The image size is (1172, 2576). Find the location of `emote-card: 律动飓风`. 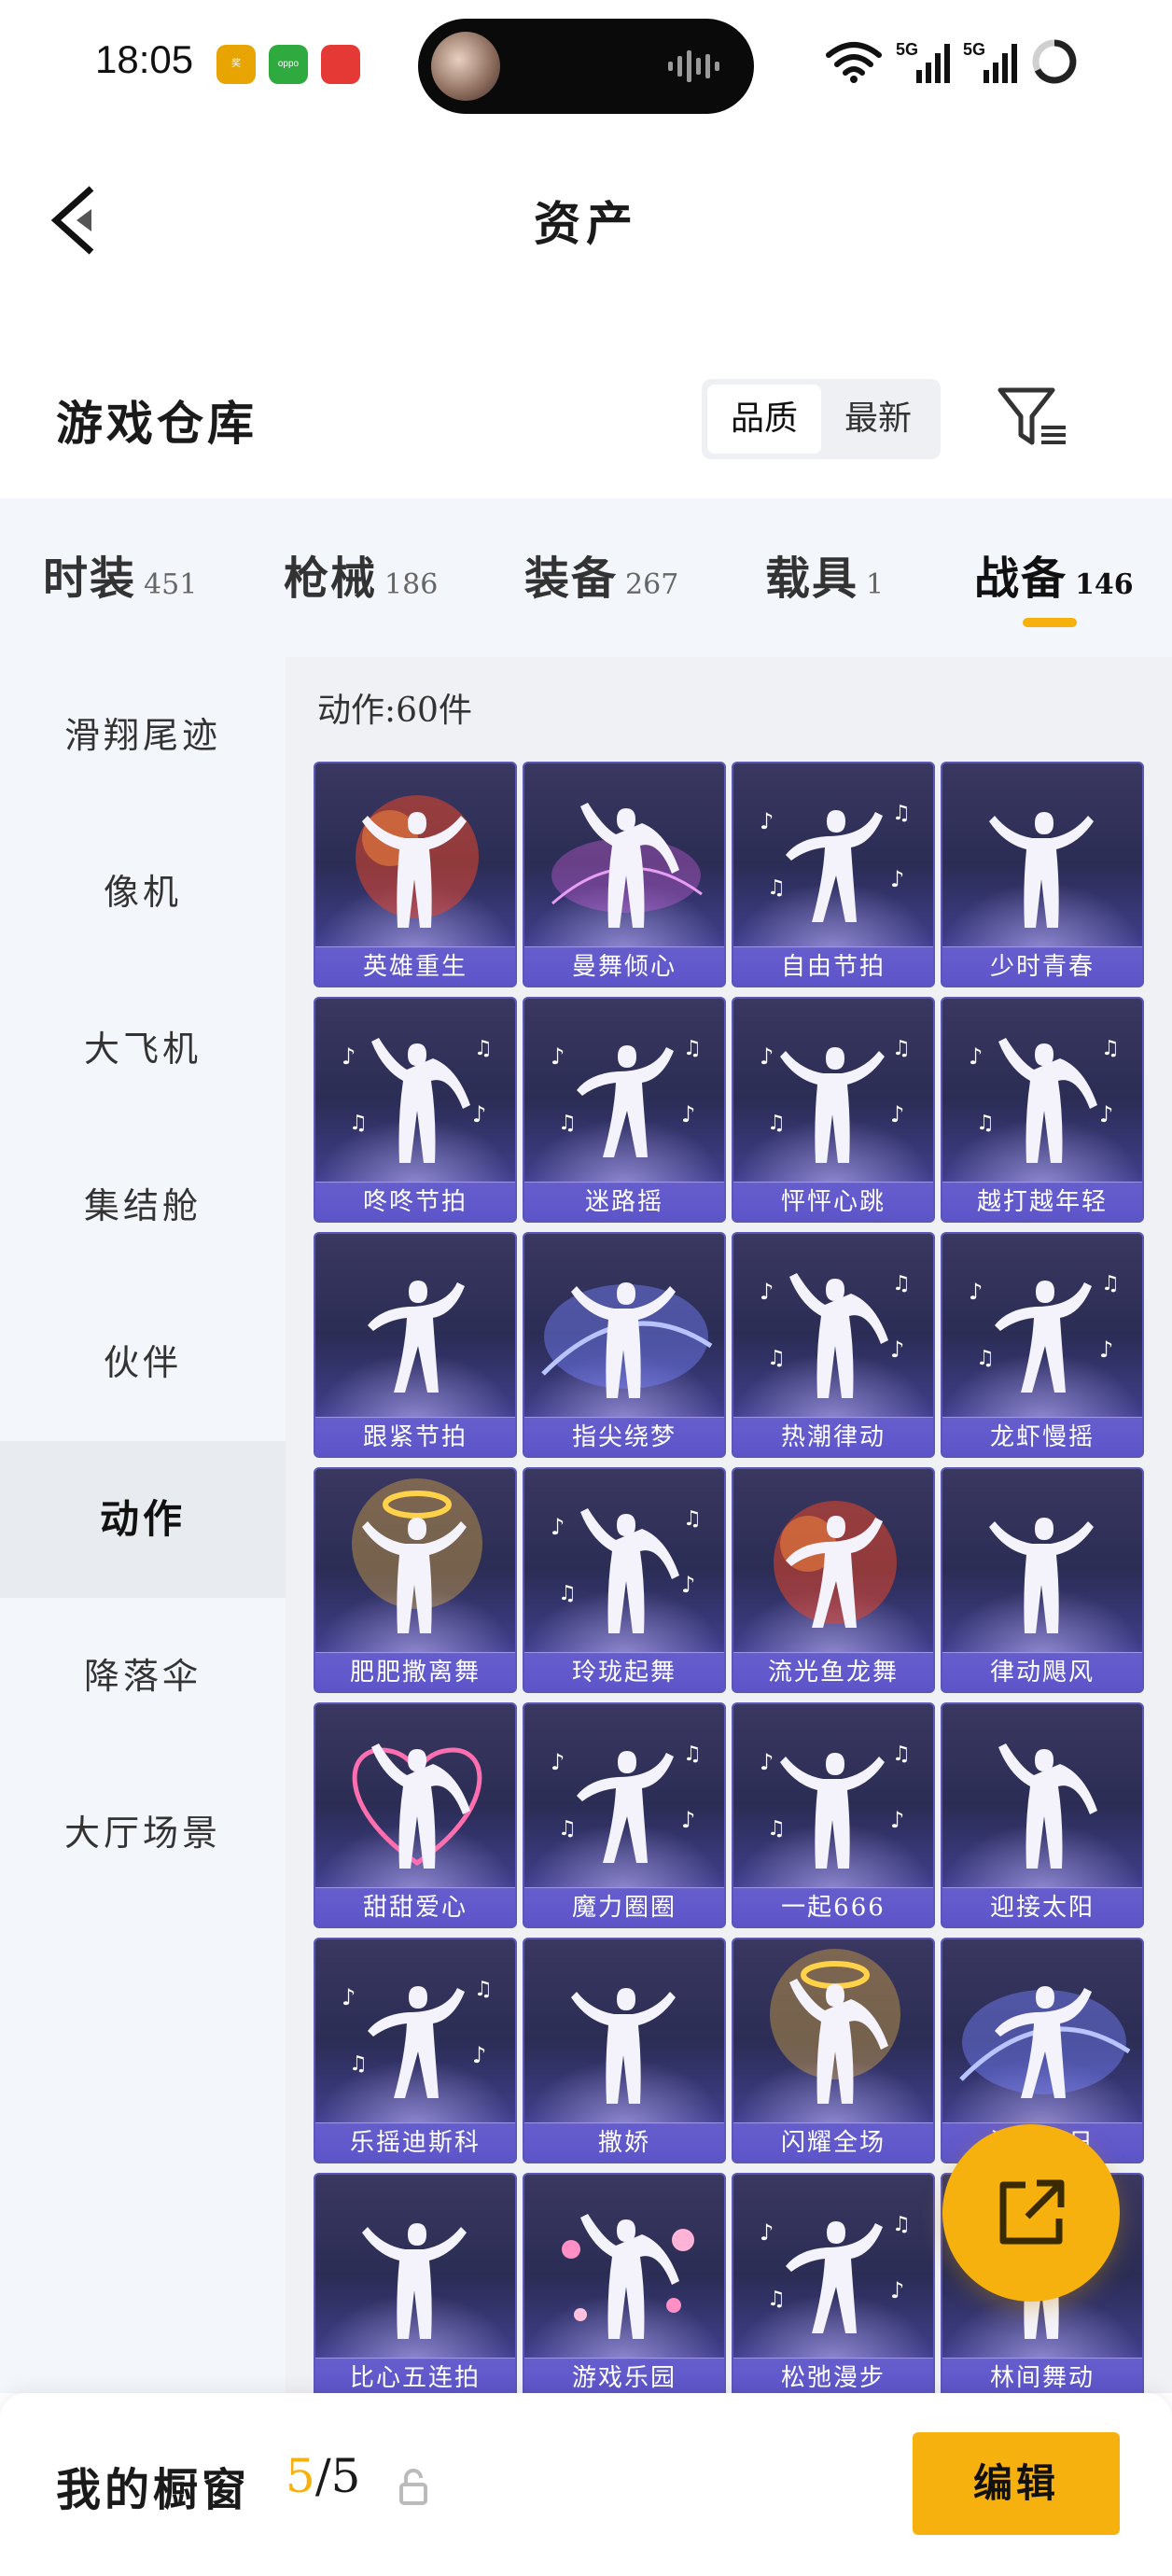

emote-card: 律动飓风 is located at coordinates (1042, 1580).